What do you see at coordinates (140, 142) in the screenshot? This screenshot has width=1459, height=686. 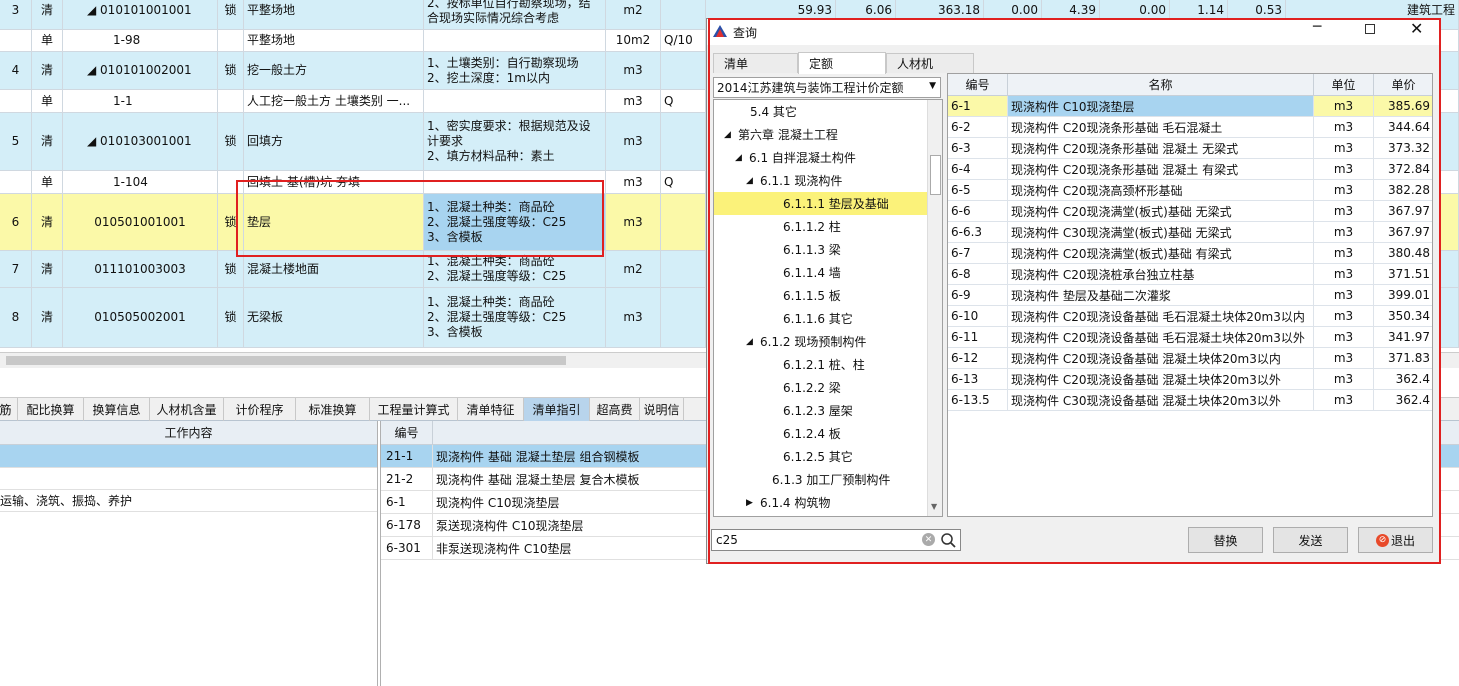 I see `grid-cell-code: ◢ 010103001001` at bounding box center [140, 142].